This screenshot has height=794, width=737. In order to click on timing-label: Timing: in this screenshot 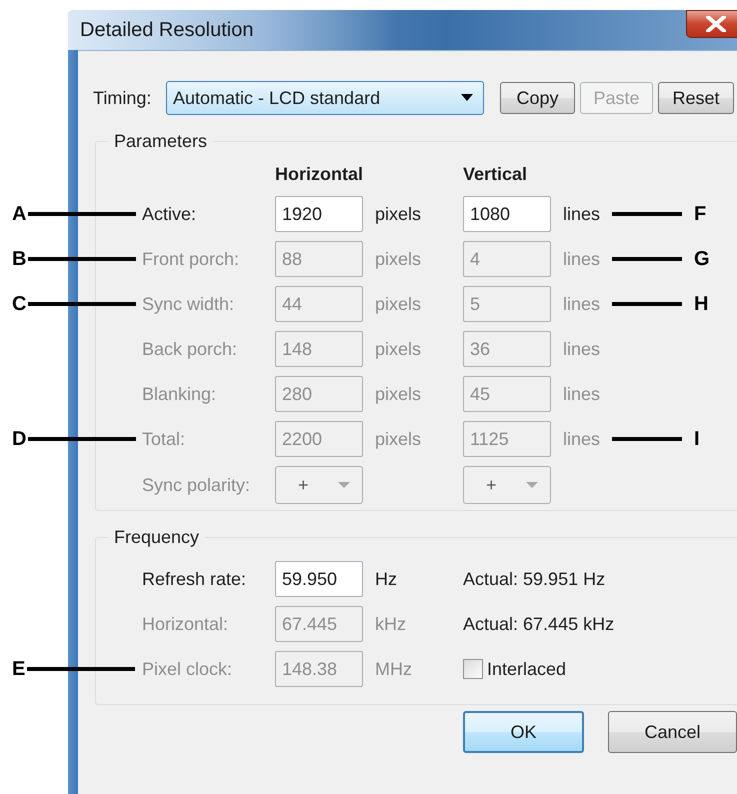, I will do `click(122, 98)`.